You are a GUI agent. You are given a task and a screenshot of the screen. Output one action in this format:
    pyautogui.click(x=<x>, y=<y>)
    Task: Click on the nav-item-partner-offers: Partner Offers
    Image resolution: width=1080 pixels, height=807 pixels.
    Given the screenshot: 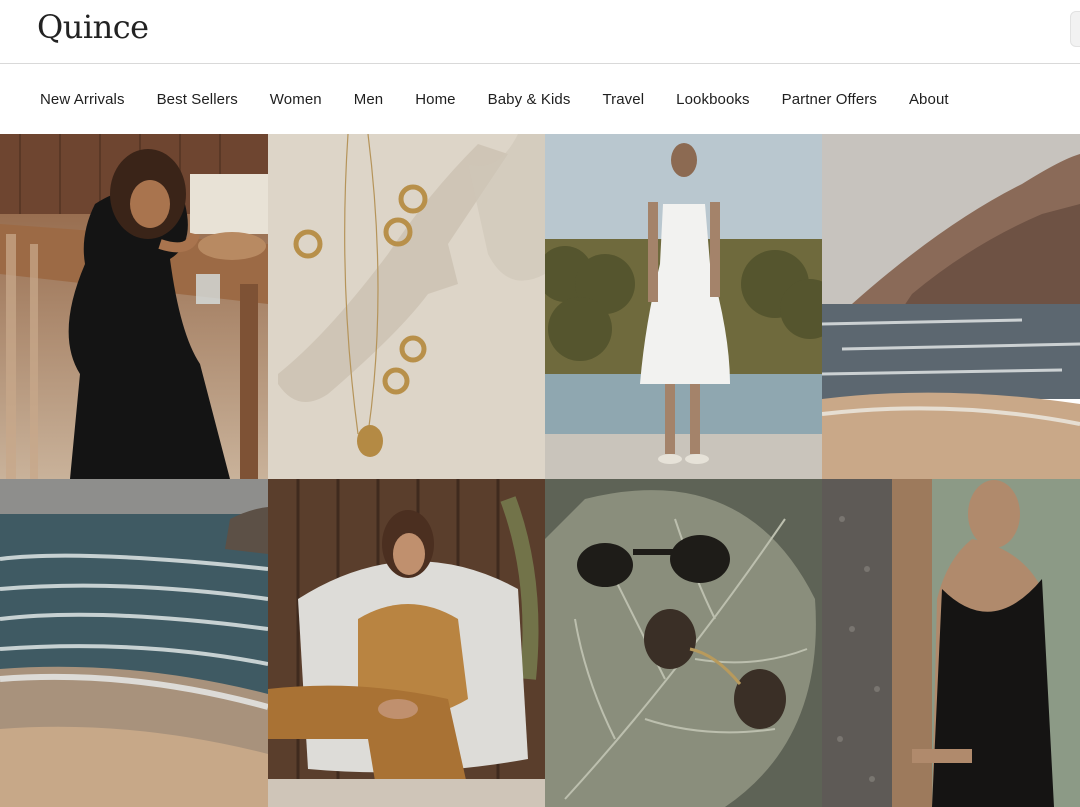 What is the action you would take?
    pyautogui.click(x=829, y=99)
    